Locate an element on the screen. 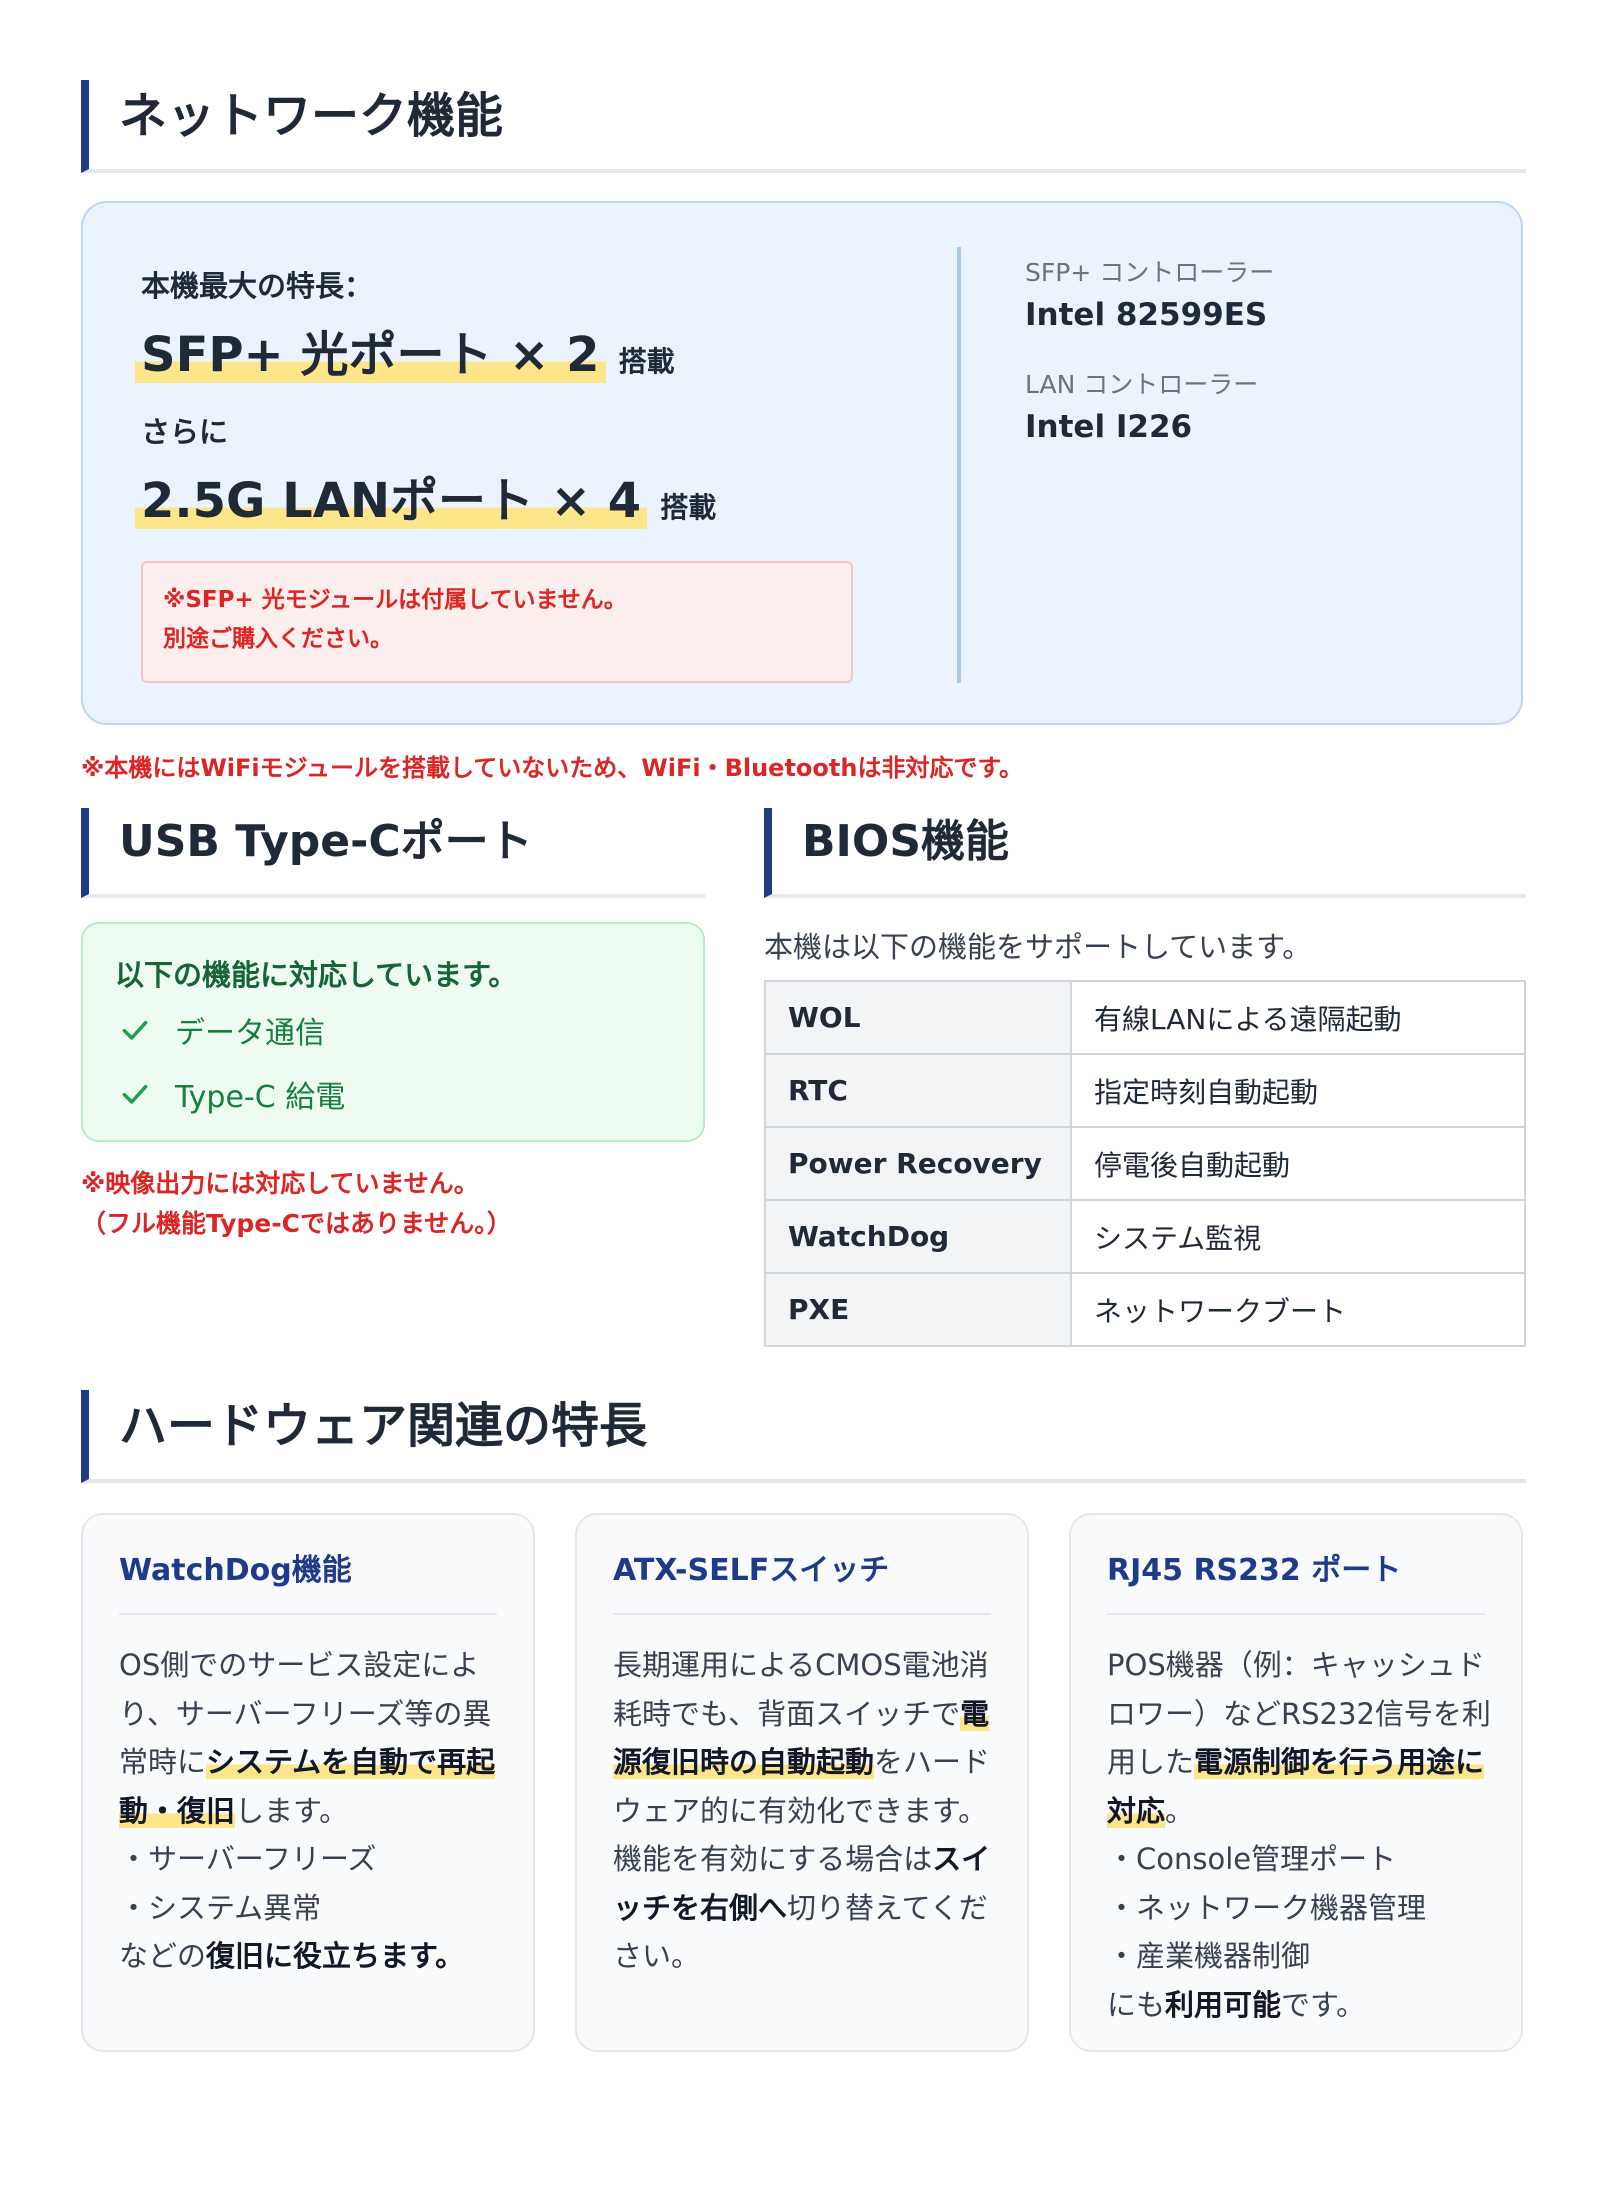 The width and height of the screenshot is (1600, 2200). vertical-divider is located at coordinates (959, 465).